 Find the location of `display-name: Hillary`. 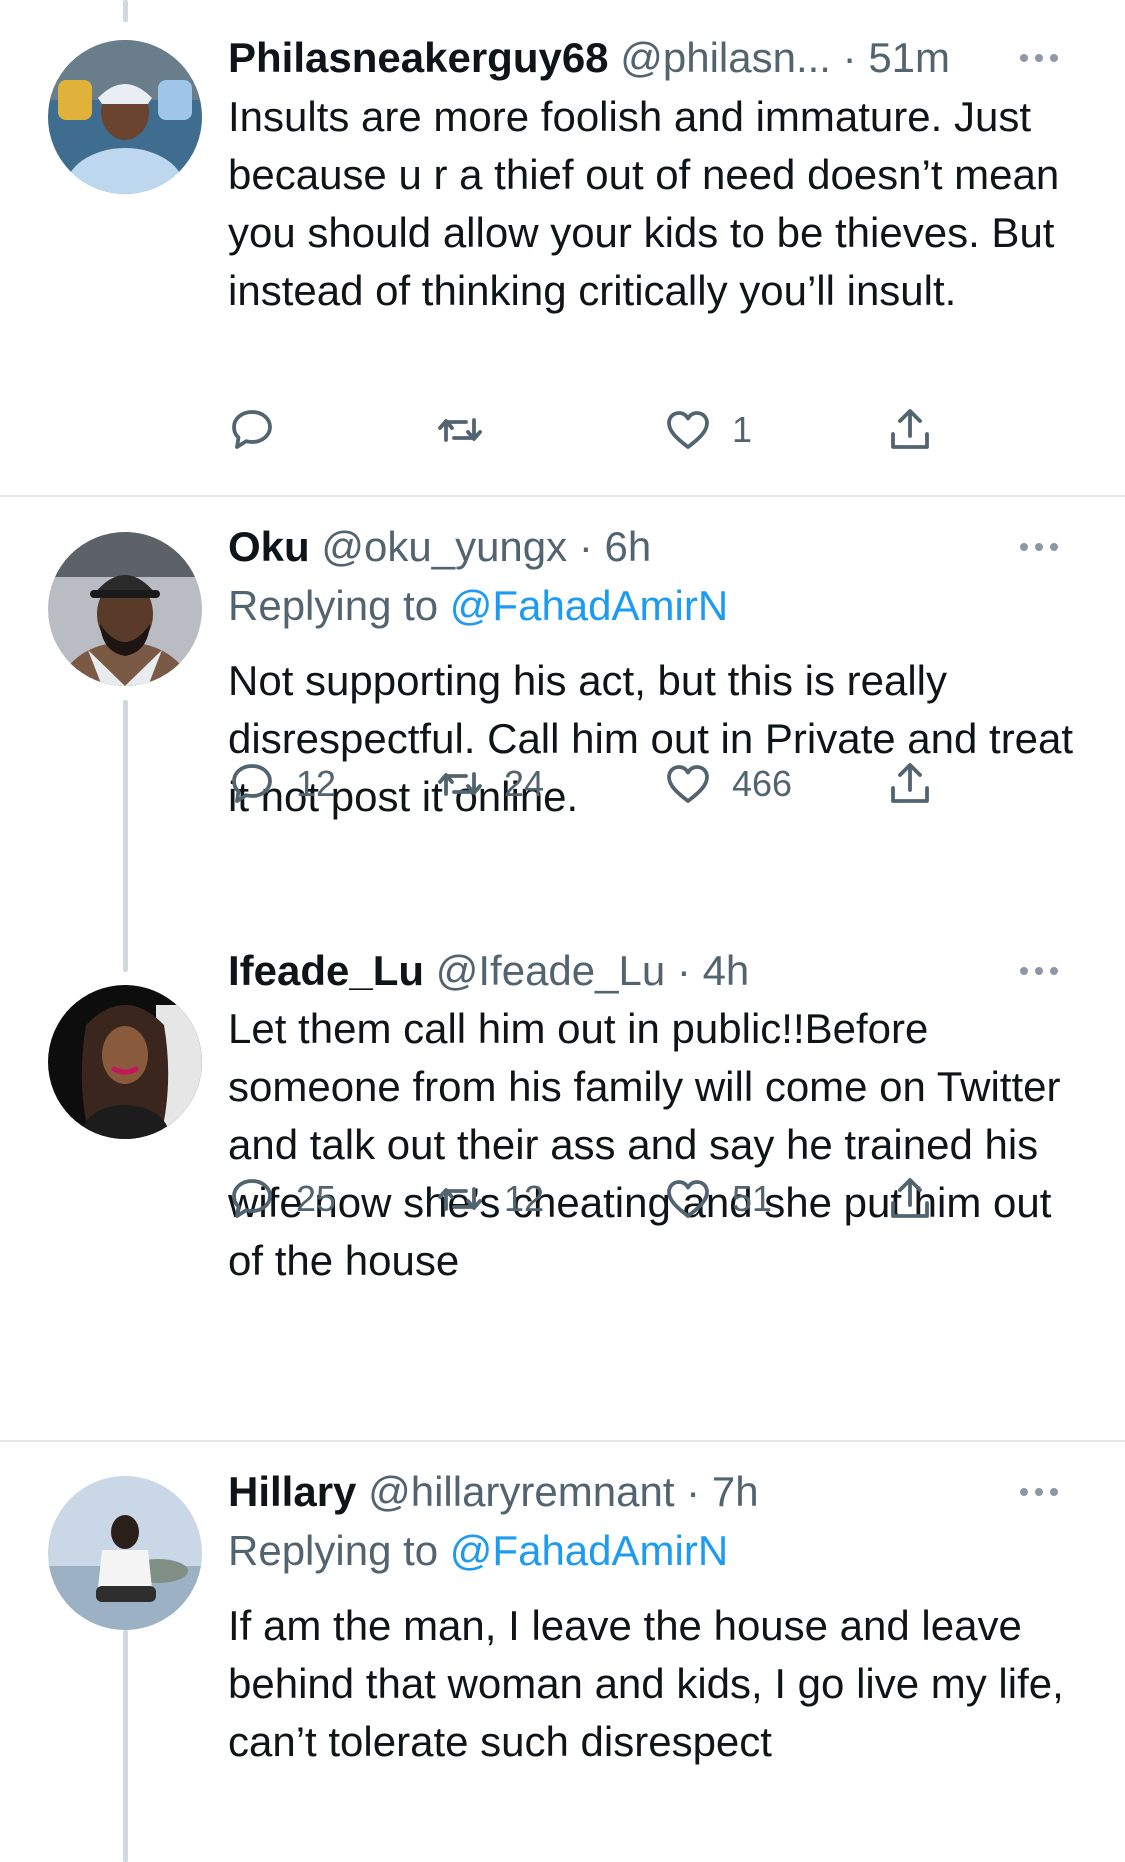

display-name: Hillary is located at coordinates (292, 1491).